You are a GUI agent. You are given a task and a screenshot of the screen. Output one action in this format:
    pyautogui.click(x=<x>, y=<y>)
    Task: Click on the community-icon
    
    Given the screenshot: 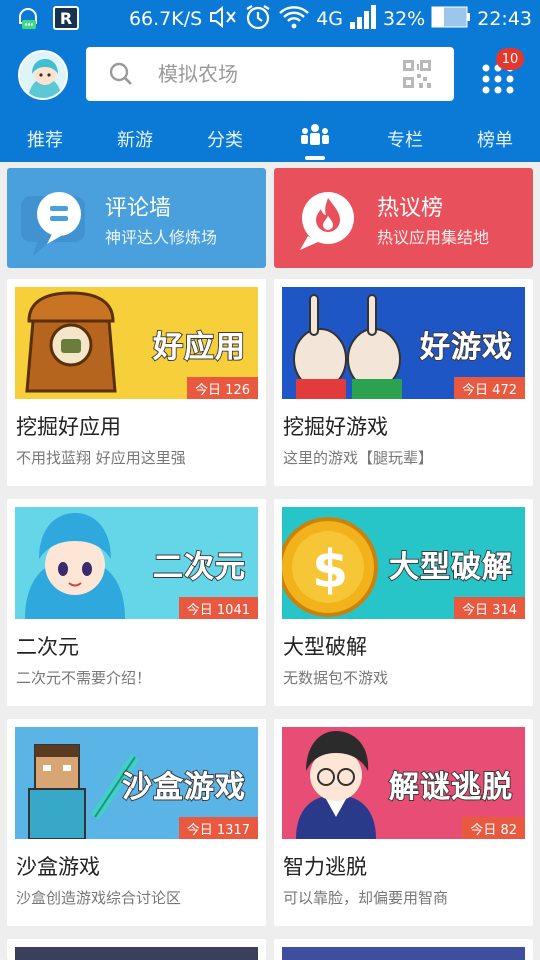 What is the action you would take?
    pyautogui.click(x=315, y=139)
    